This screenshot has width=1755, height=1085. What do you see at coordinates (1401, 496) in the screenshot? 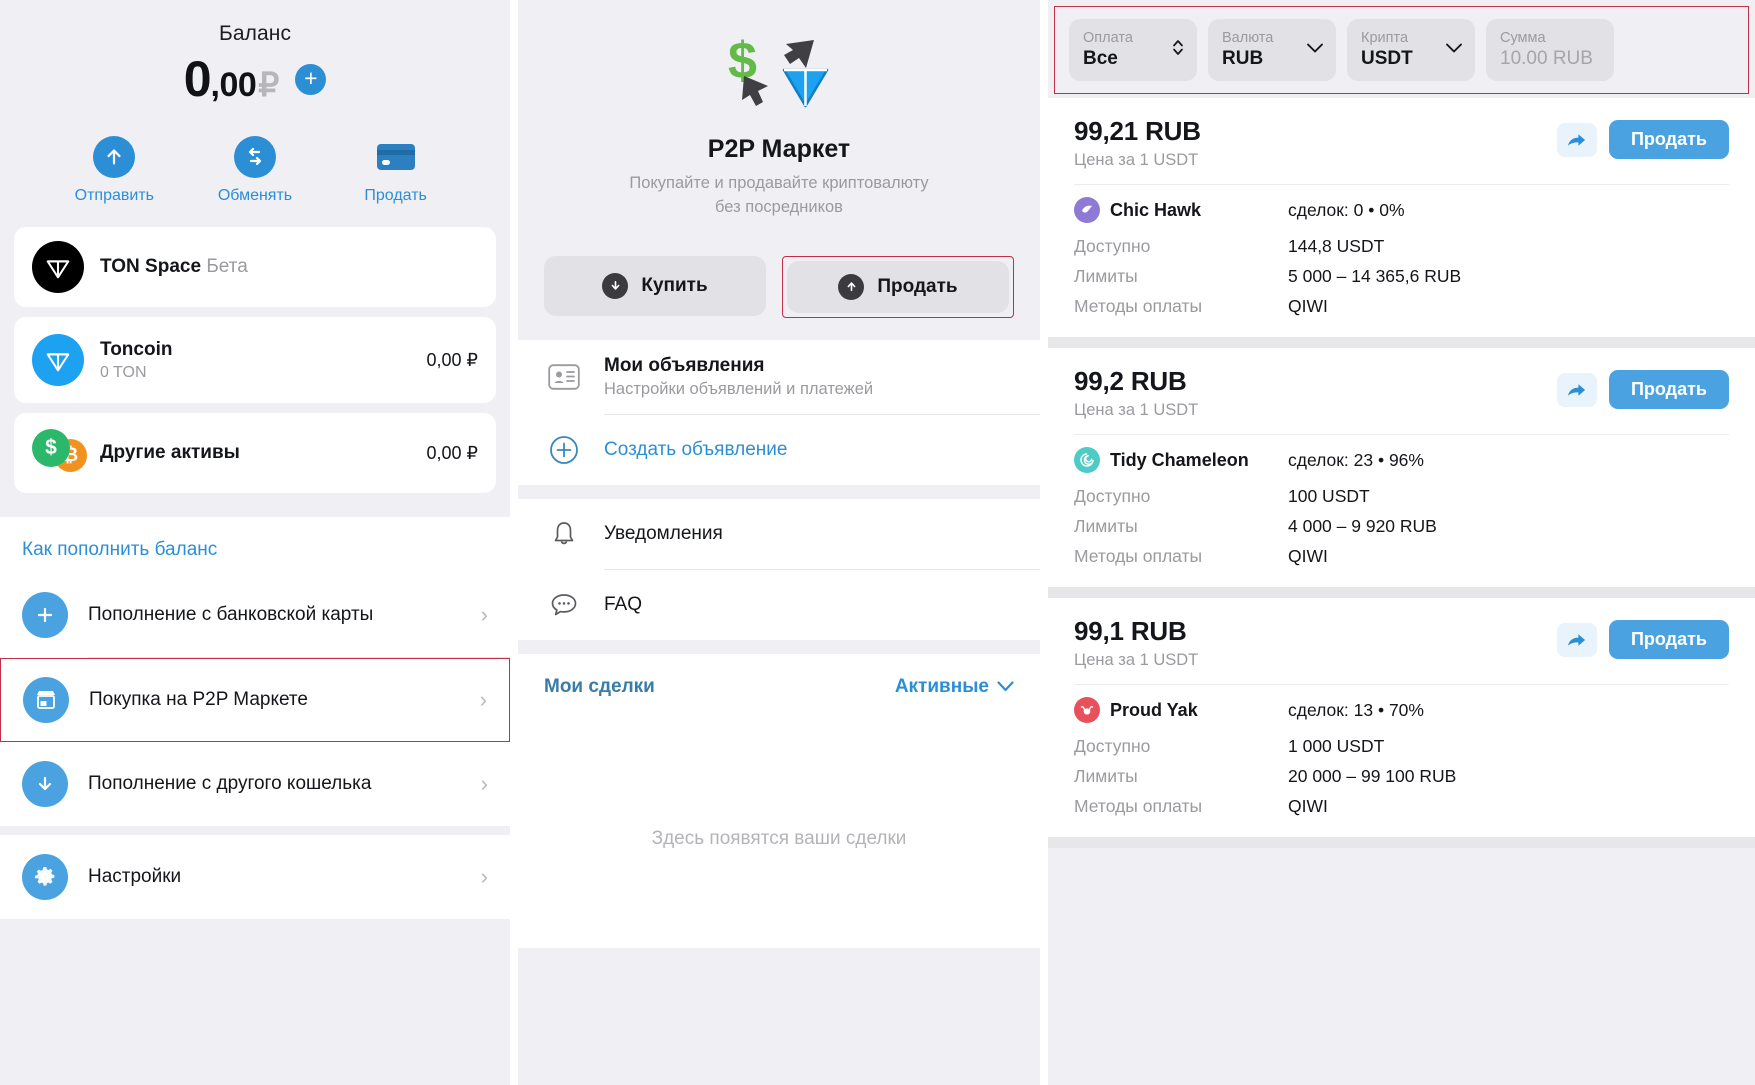
I see `offer-available-row: Доступно 100 USDT` at bounding box center [1401, 496].